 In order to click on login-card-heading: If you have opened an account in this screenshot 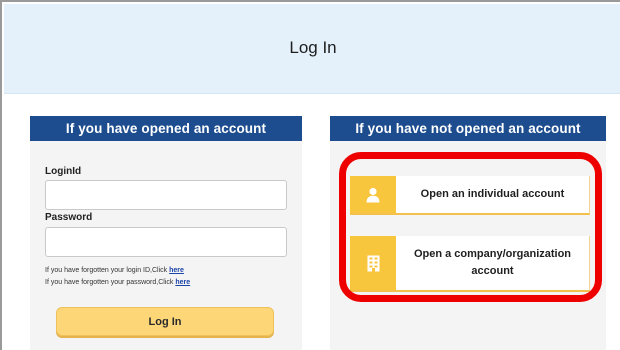, I will do `click(166, 128)`.